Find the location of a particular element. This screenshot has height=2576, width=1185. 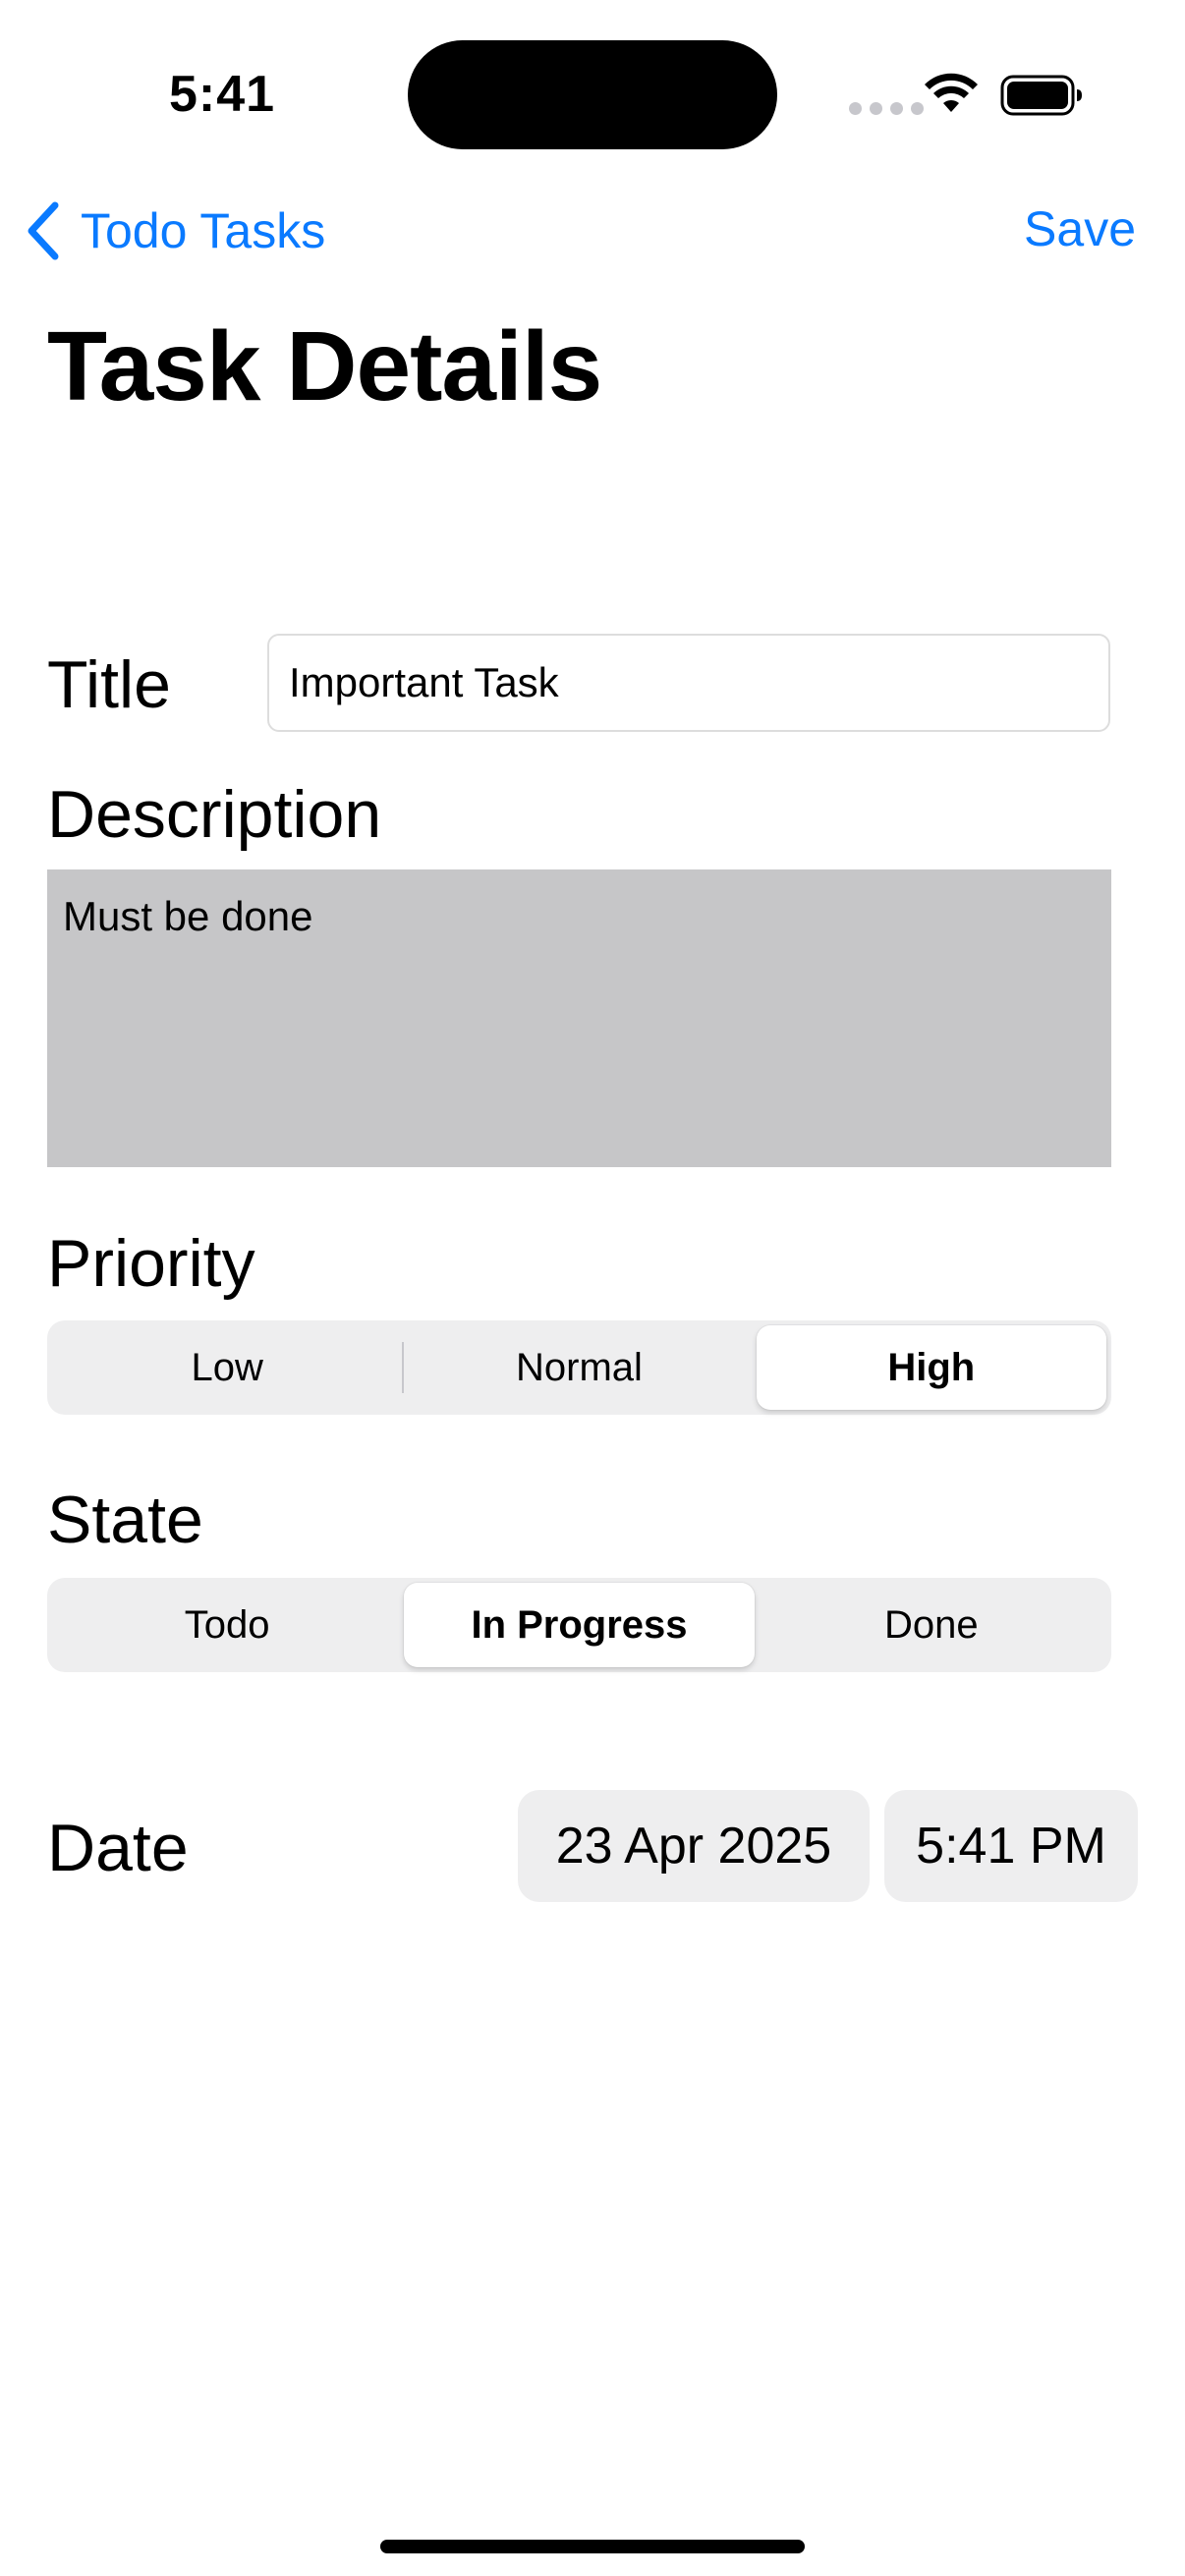

page-title: Task Details is located at coordinates (324, 366).